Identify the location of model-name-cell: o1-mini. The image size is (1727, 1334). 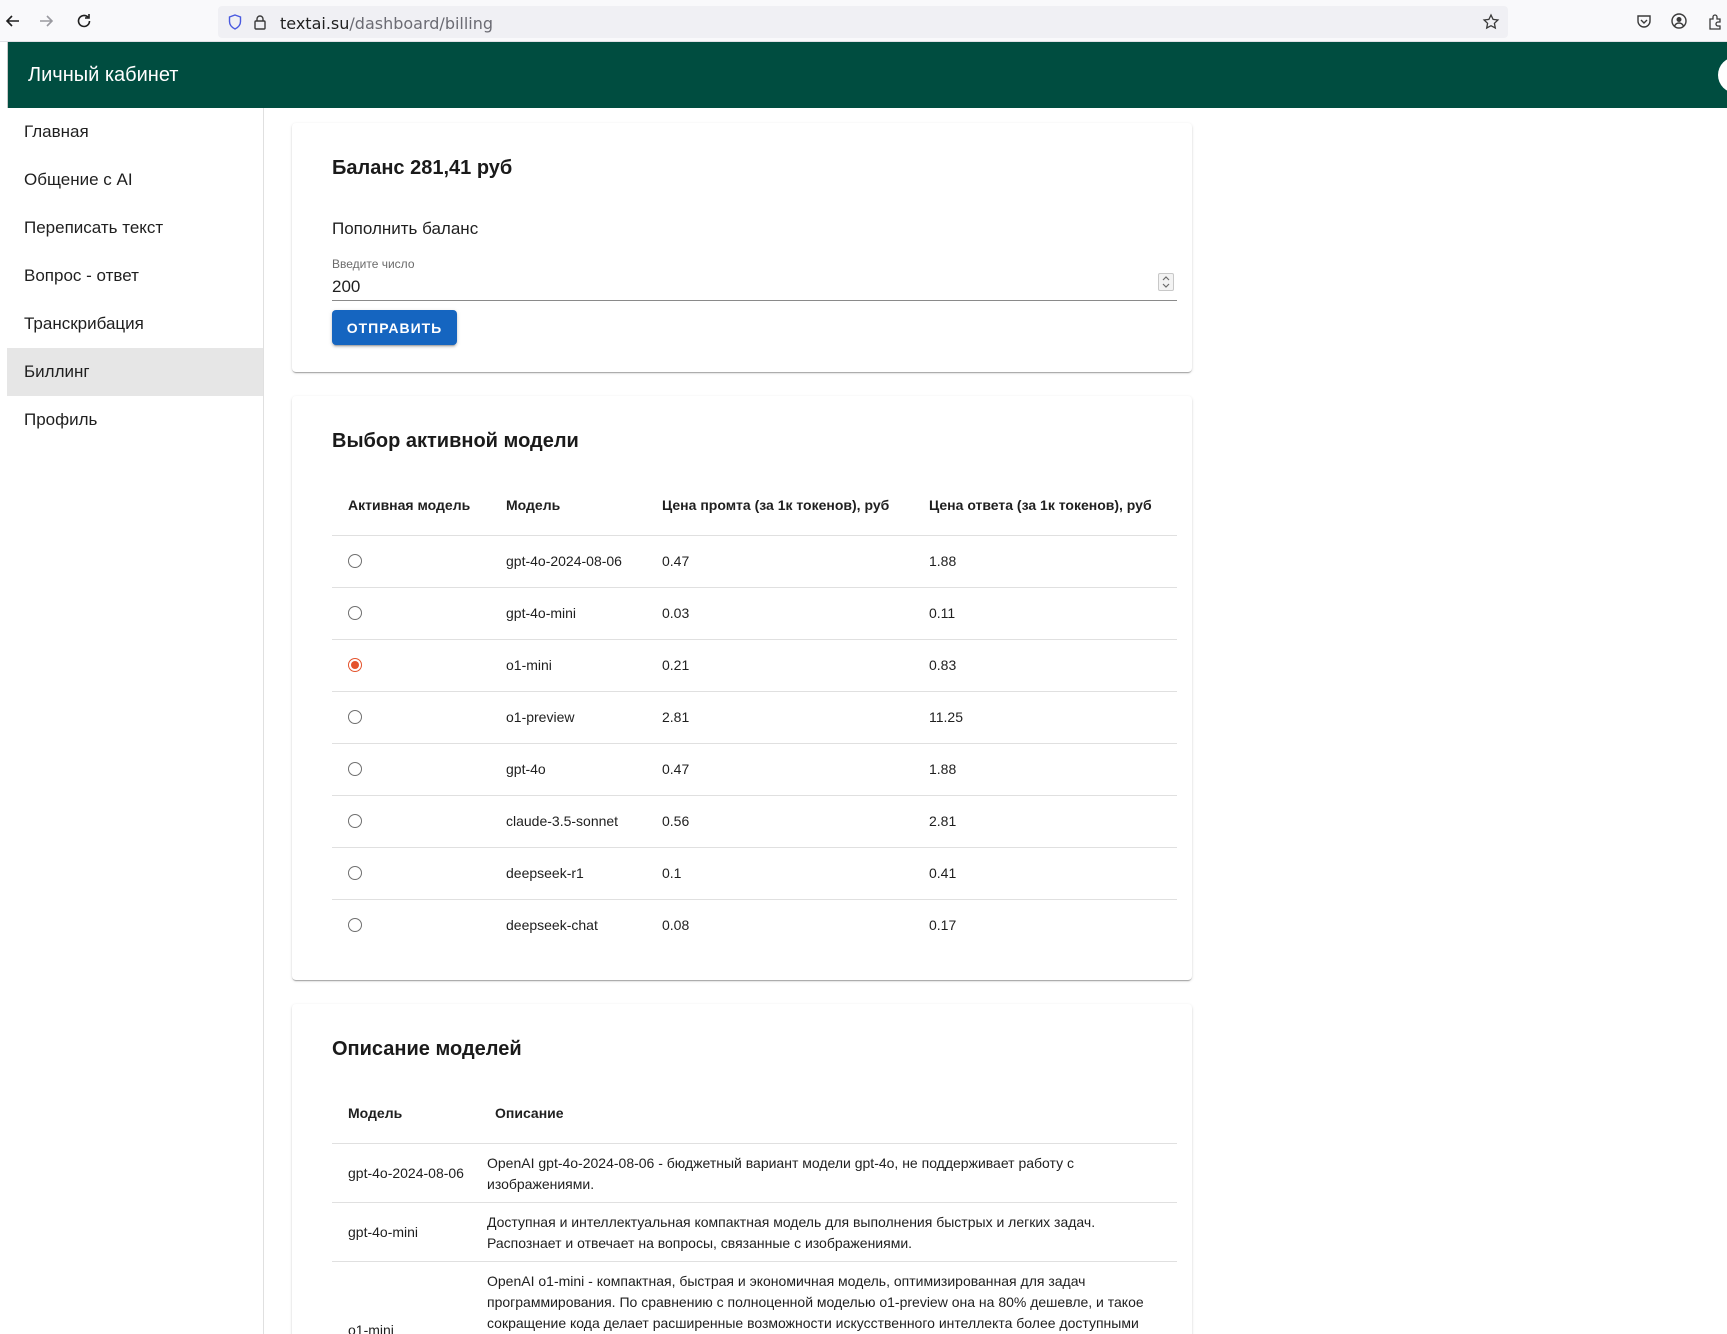
(529, 665).